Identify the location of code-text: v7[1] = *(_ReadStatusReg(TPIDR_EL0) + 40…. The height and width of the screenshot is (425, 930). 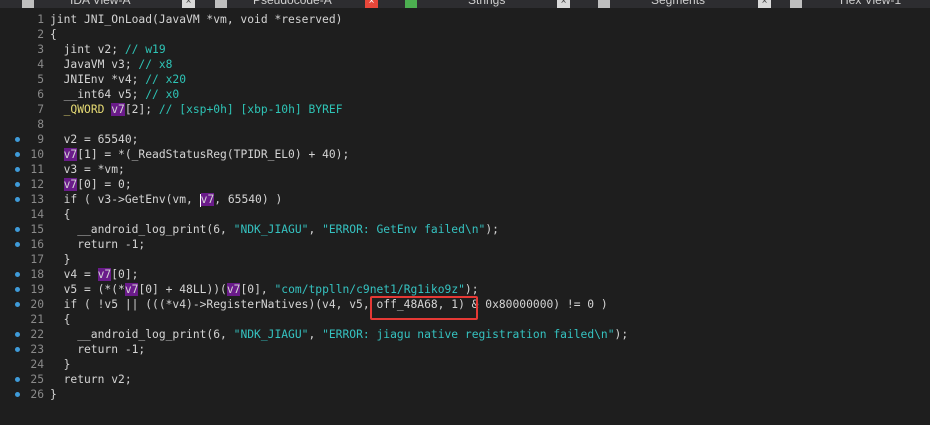
(199, 154).